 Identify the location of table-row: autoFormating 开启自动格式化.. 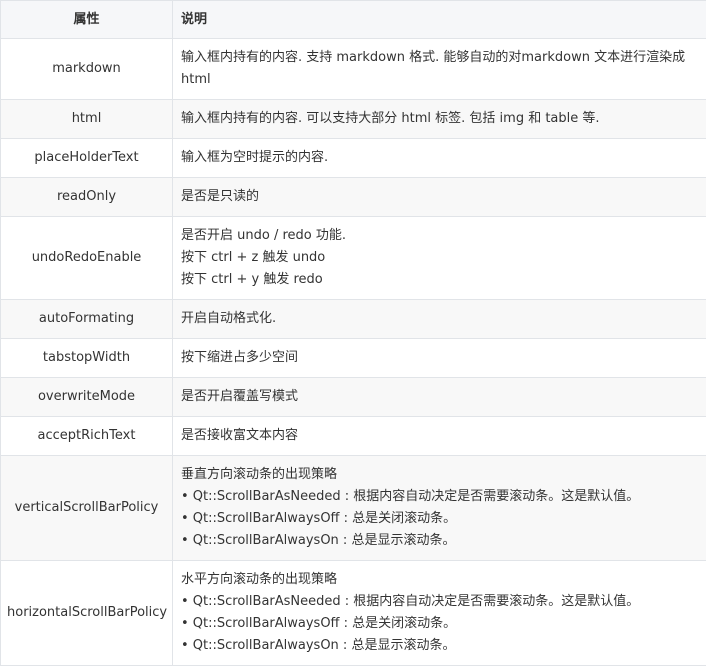
(353, 319).